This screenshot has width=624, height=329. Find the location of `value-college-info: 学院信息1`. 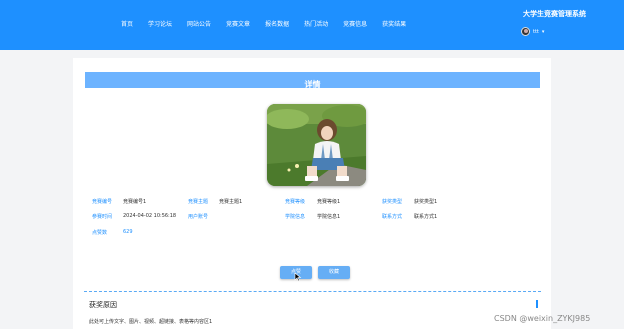

value-college-info: 学院信息1 is located at coordinates (329, 217).